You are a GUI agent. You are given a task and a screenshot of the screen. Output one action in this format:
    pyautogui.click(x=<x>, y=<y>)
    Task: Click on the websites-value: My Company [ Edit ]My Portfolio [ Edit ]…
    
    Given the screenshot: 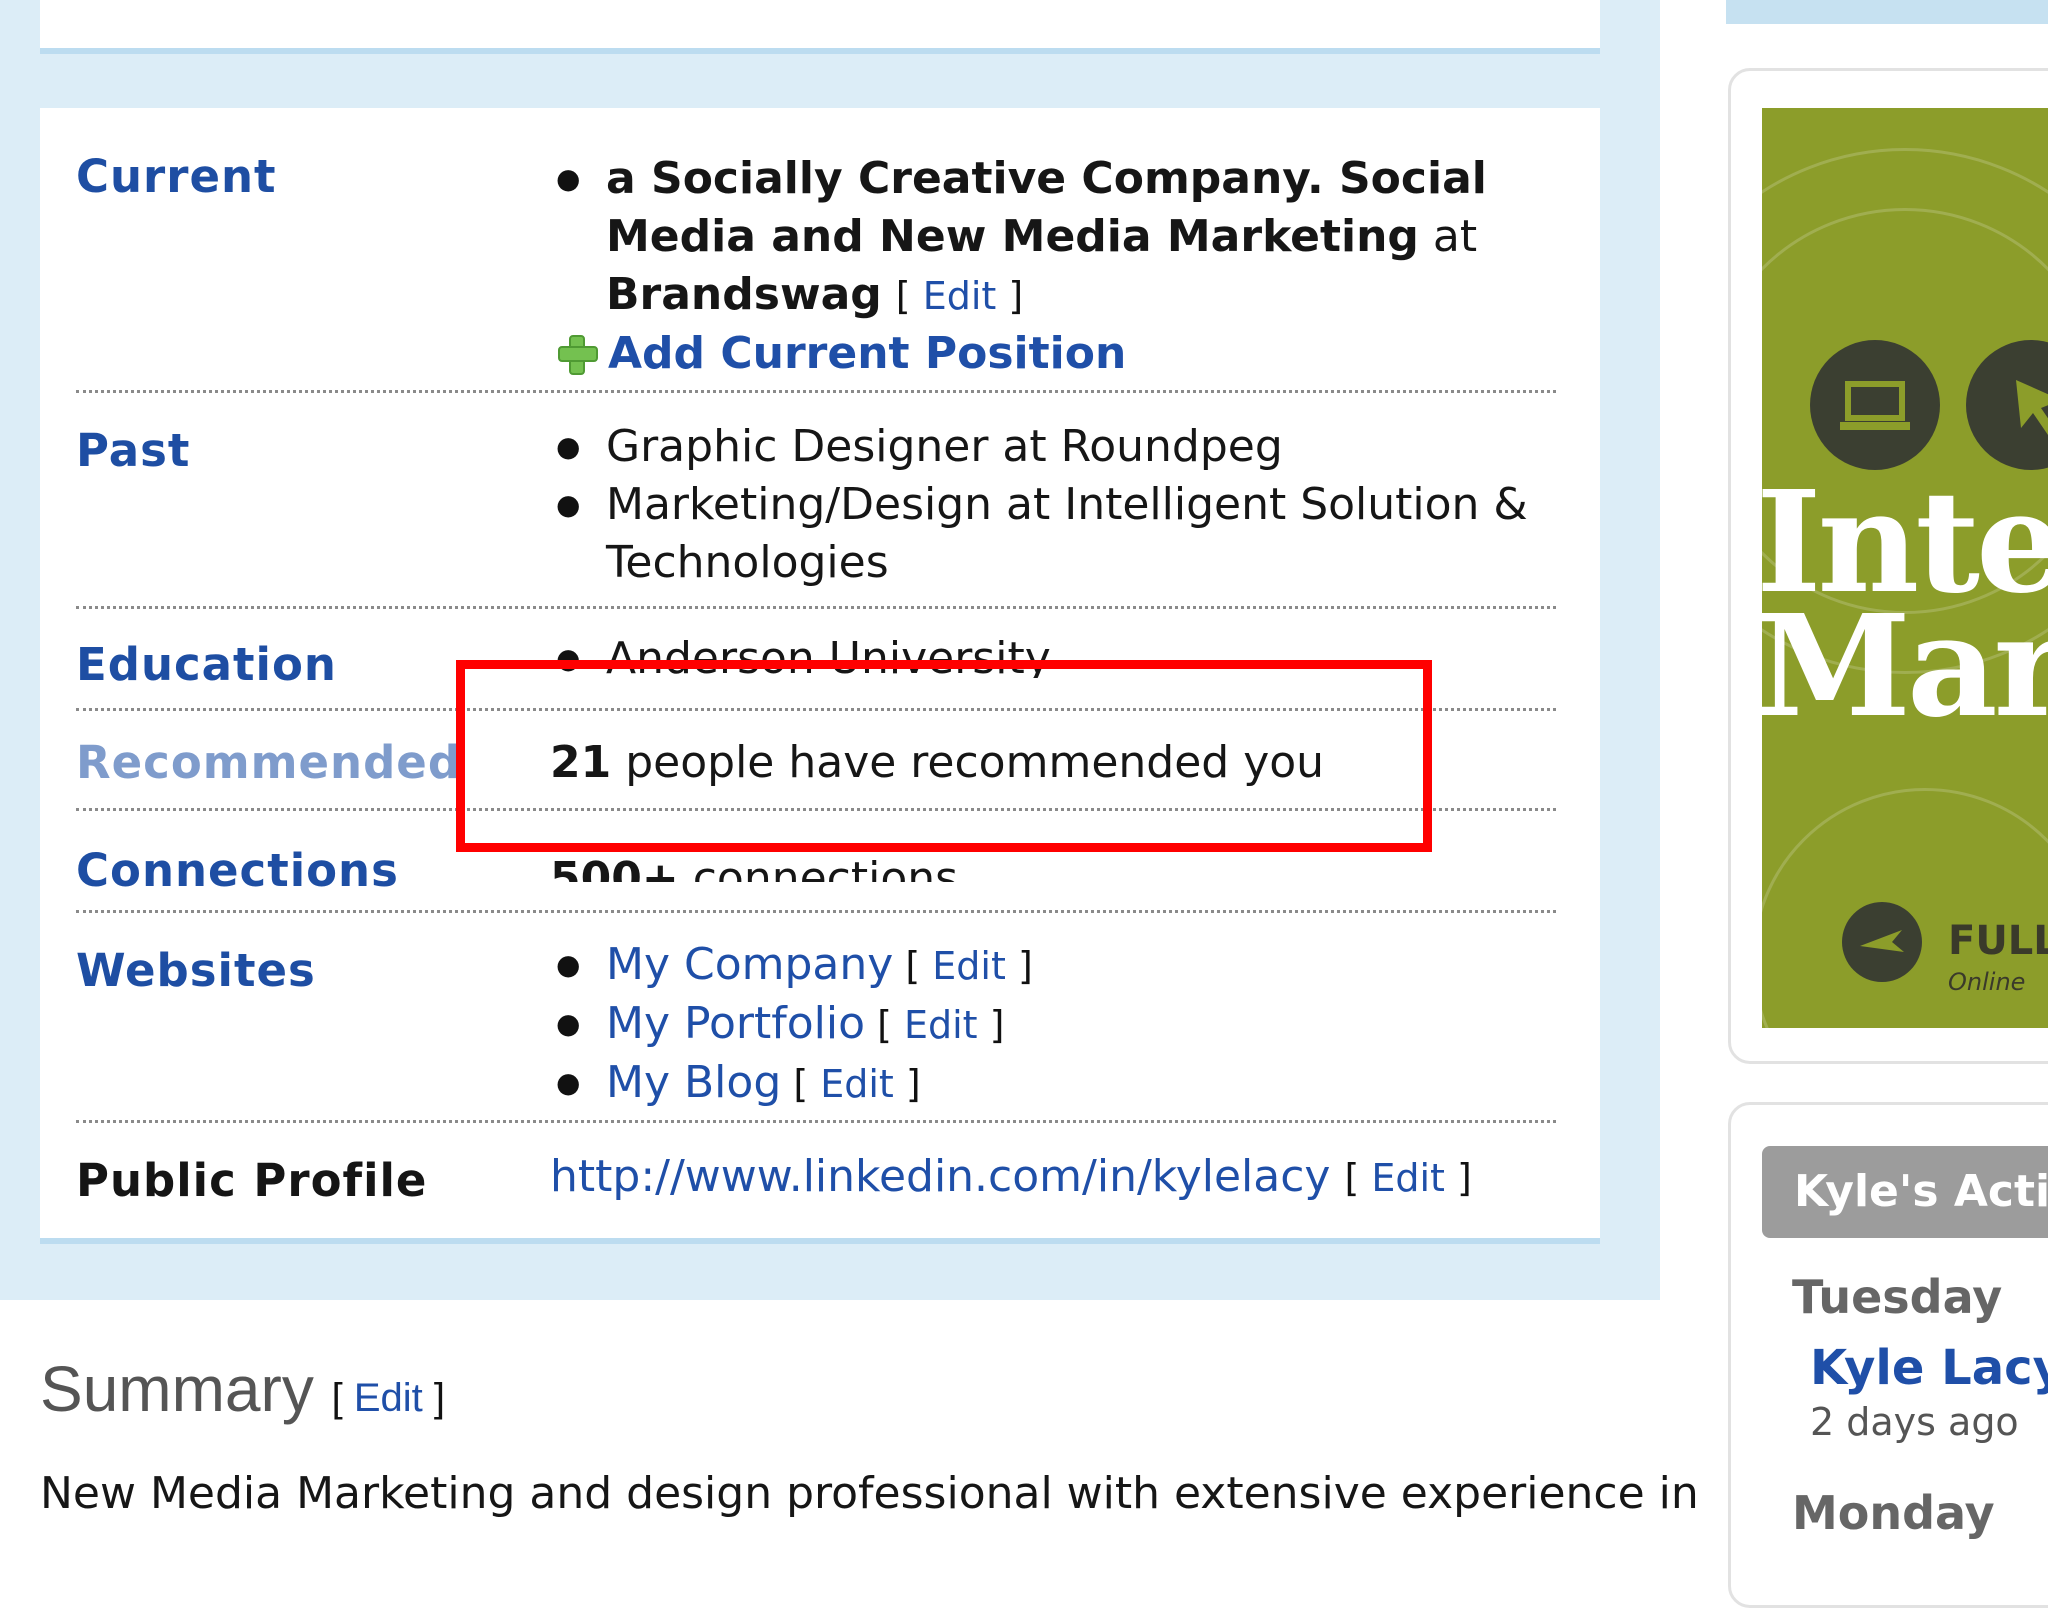 What is the action you would take?
    pyautogui.click(x=1046, y=1024)
    